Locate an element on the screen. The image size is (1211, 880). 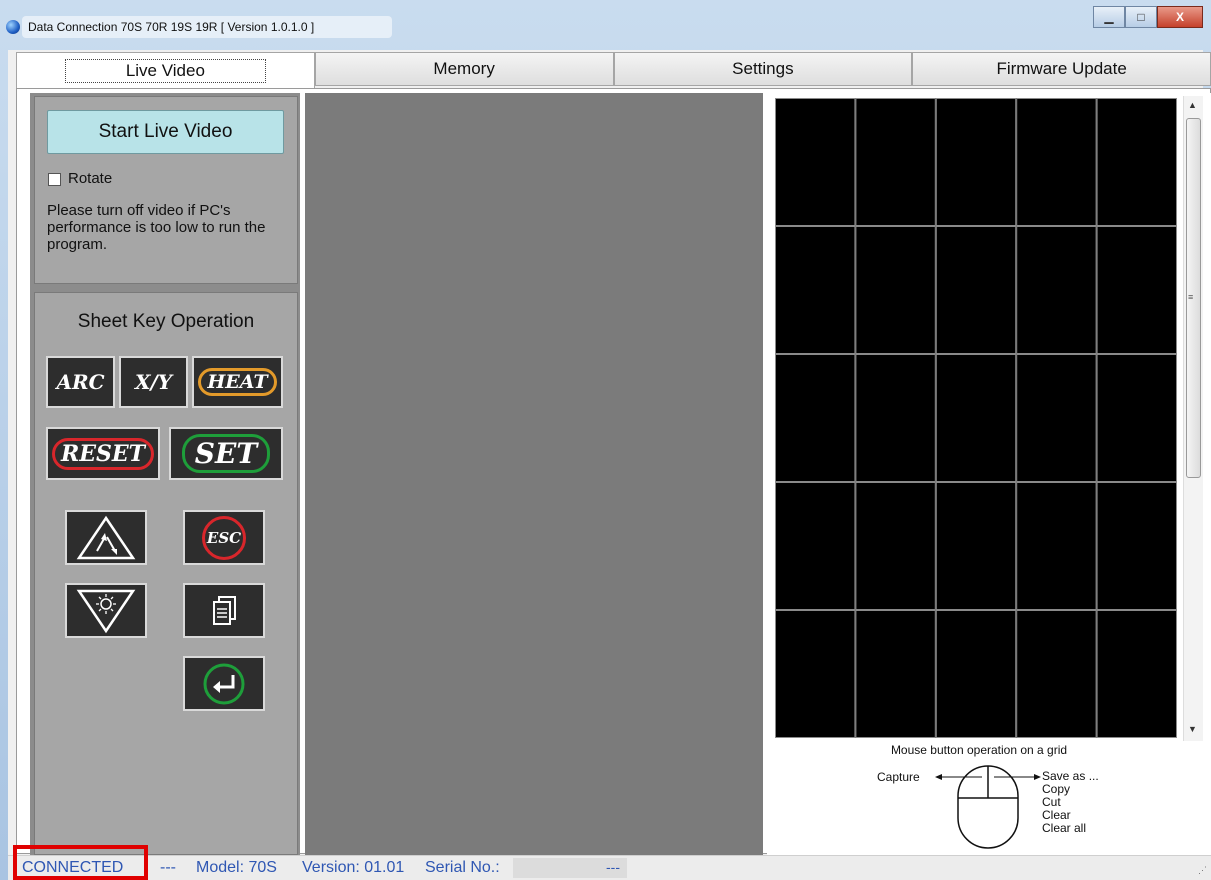
xy-key-label: X/Y is located at coordinates (153, 382).